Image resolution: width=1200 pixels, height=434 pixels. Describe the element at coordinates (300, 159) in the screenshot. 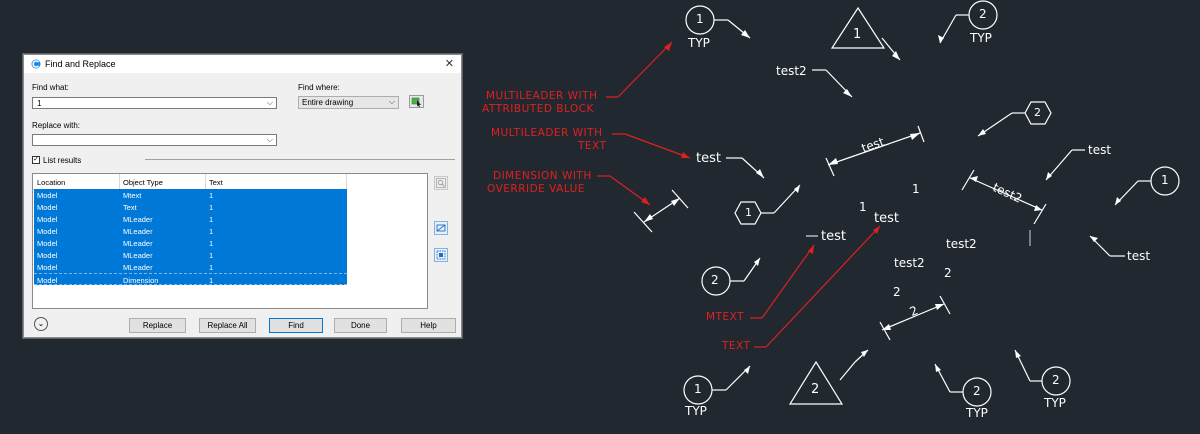

I see `separator` at that location.